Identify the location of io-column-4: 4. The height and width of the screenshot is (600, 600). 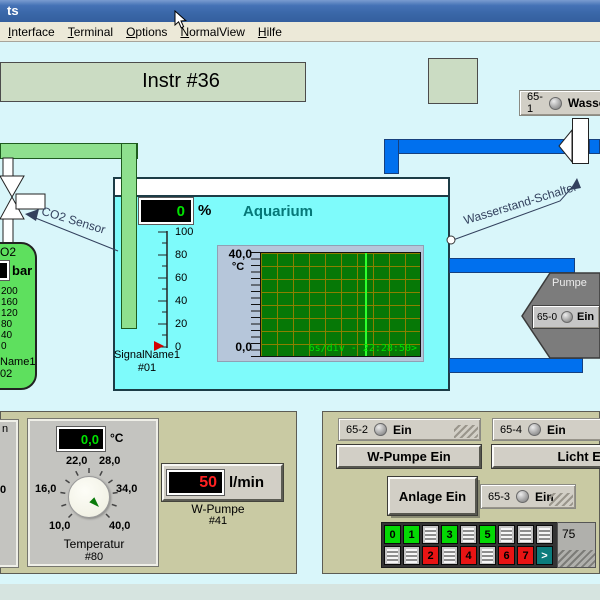
(468, 545).